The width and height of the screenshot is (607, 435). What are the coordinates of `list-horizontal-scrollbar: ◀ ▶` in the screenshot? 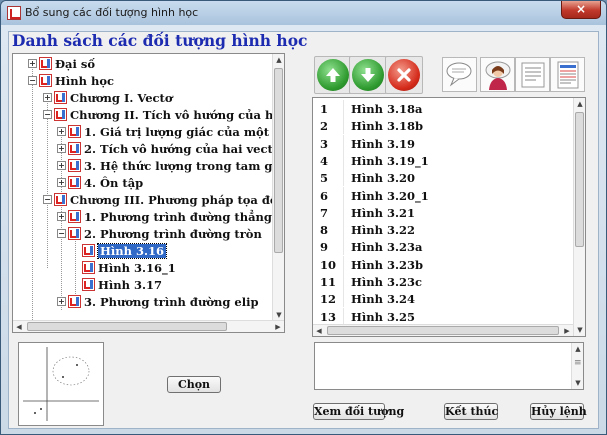 It's located at (443, 330).